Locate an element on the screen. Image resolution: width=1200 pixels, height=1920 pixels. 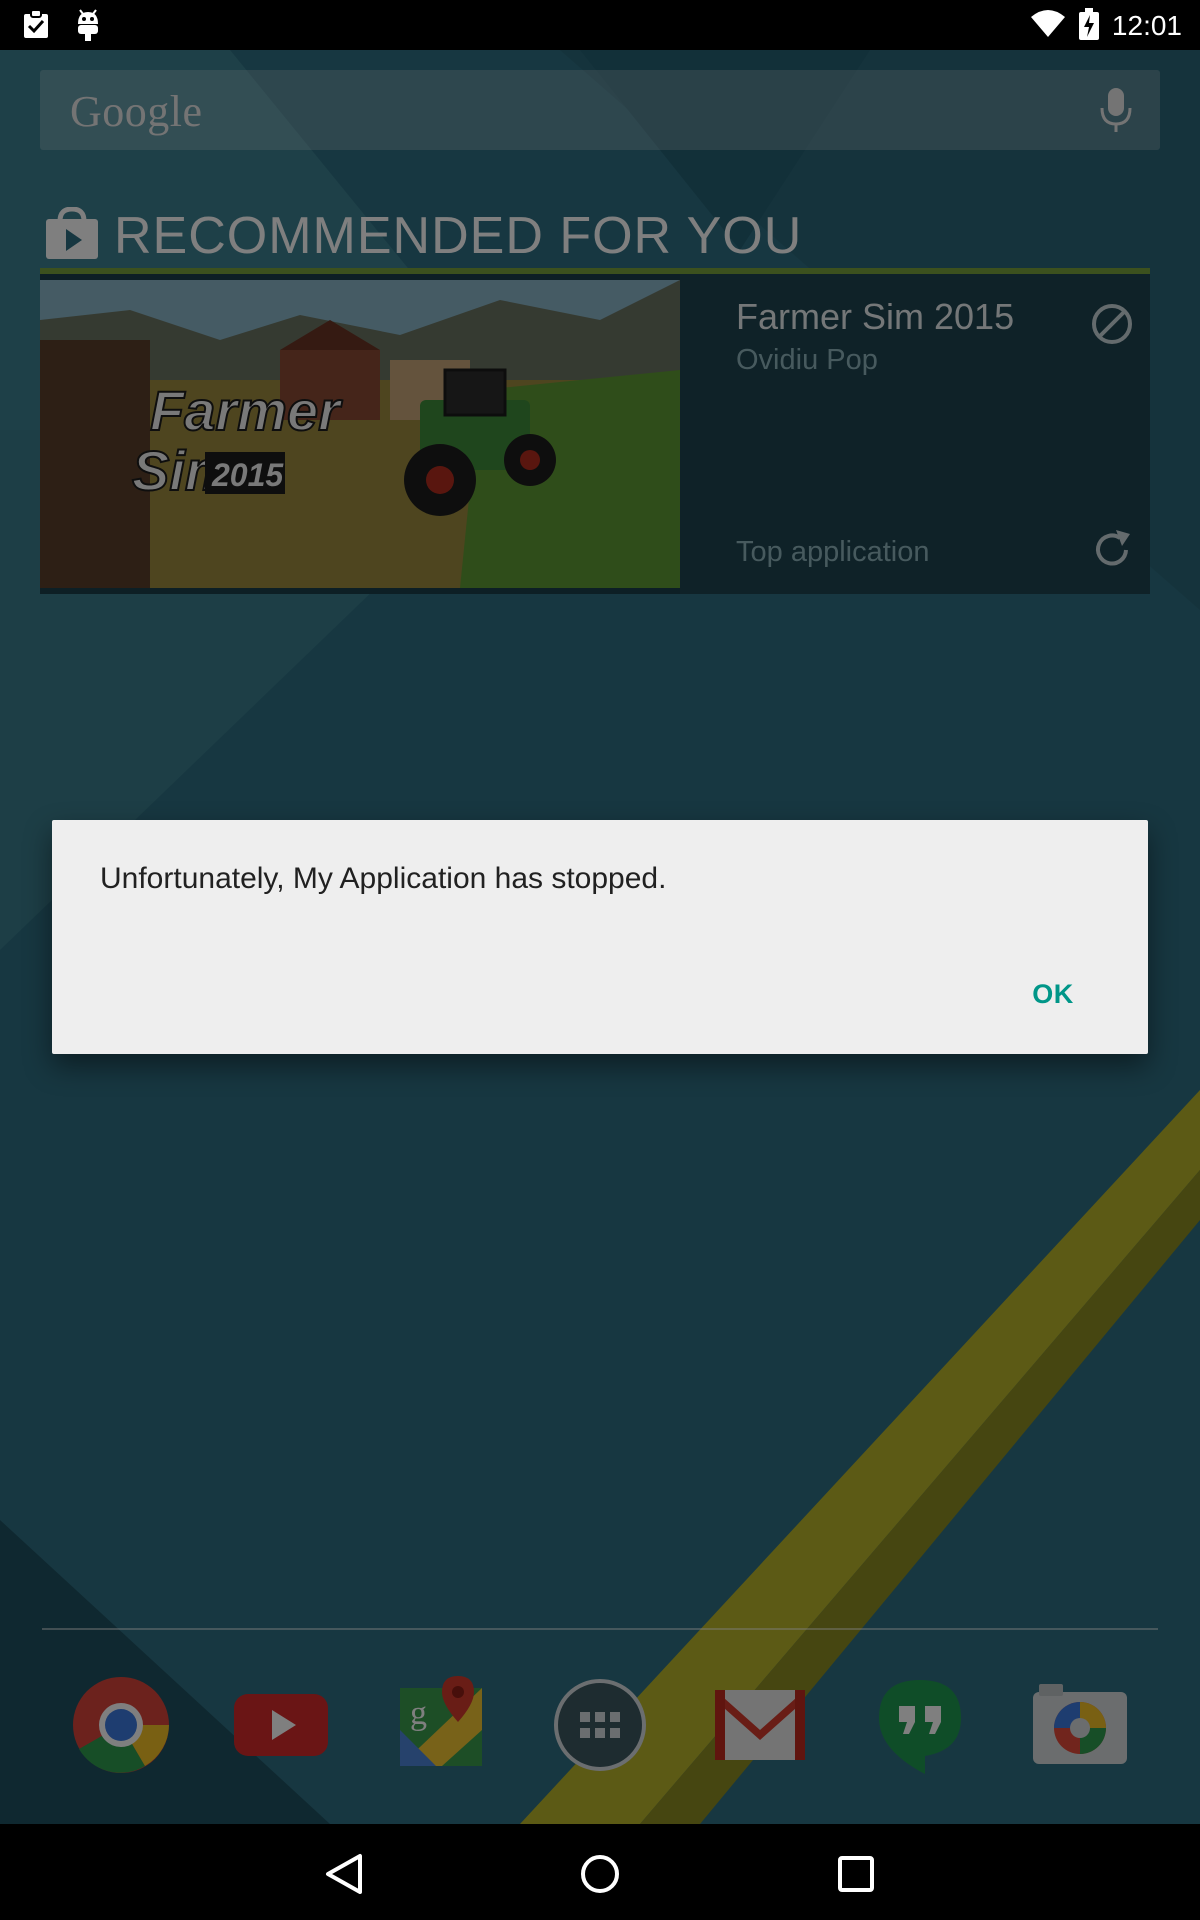
wifi-icon is located at coordinates (1048, 26).